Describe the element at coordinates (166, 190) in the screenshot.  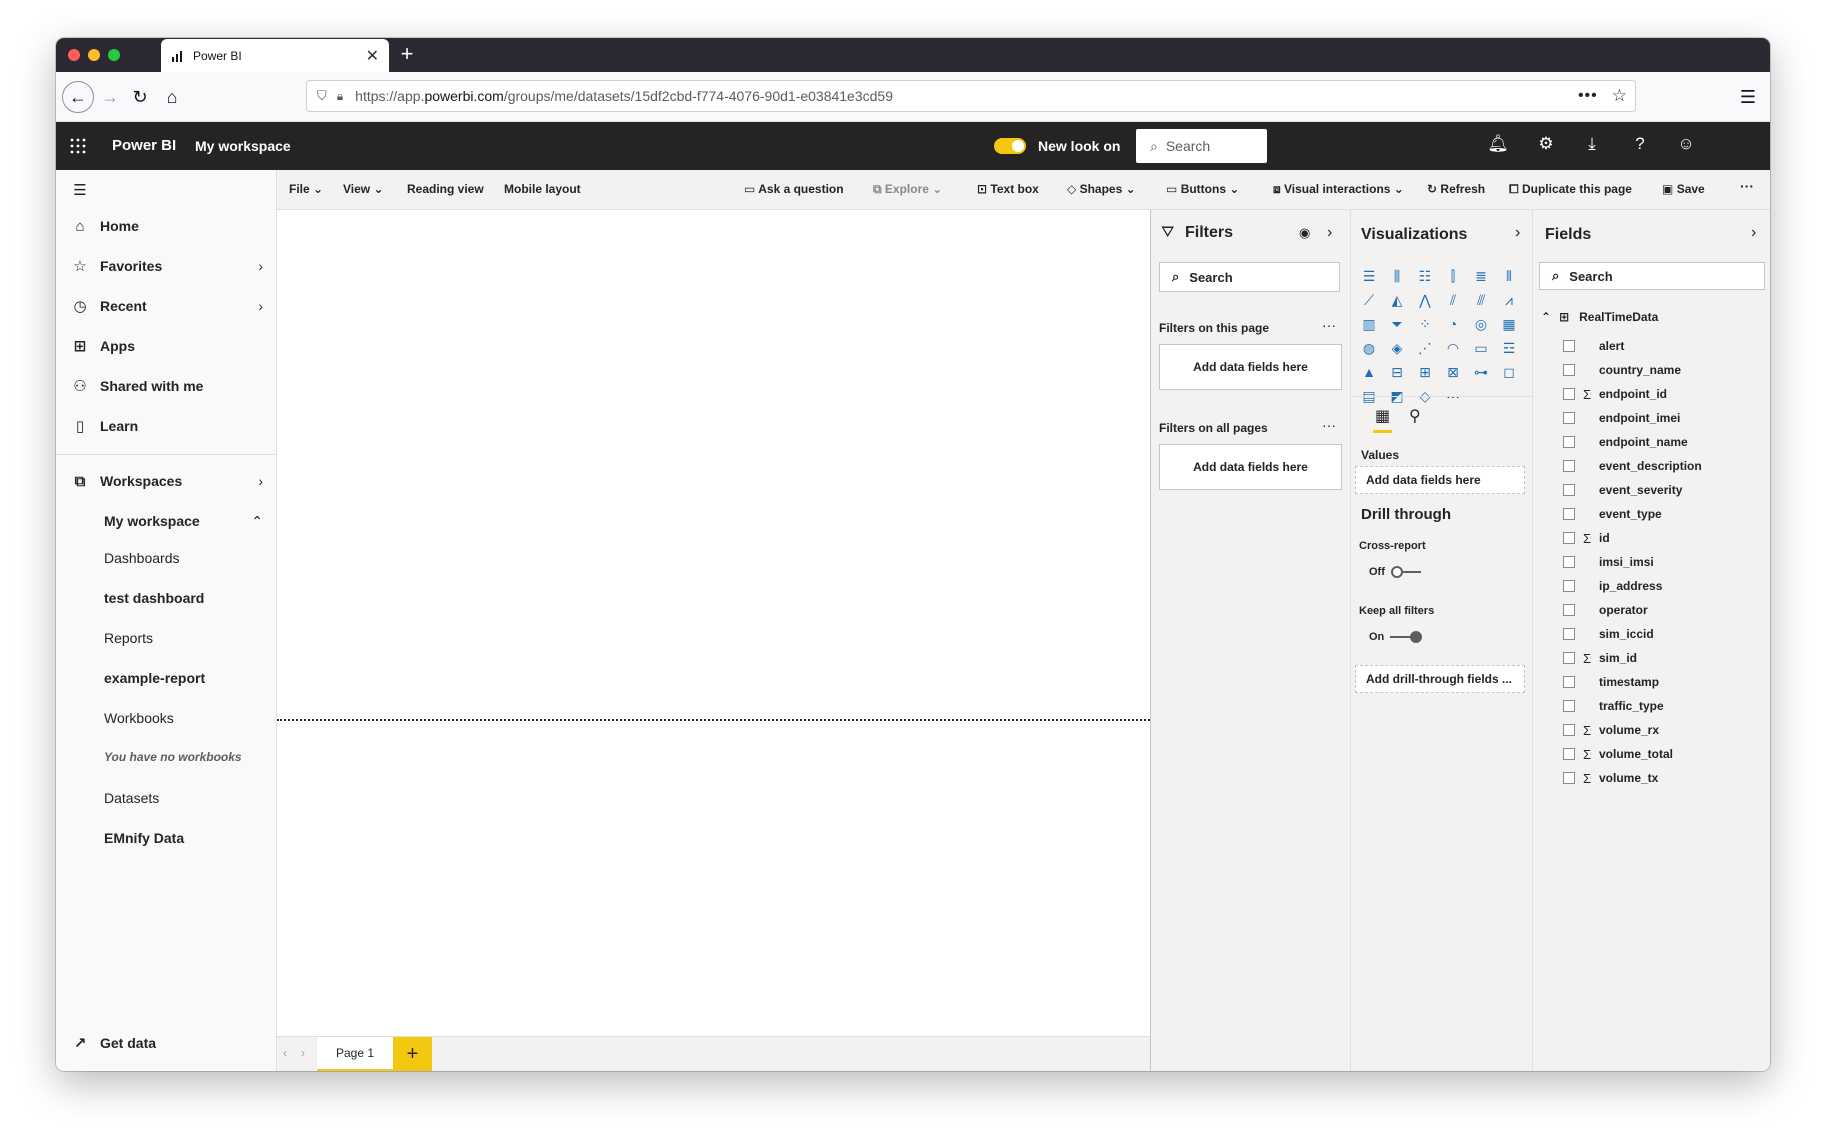
I see `nav-collapse: ☰` at that location.